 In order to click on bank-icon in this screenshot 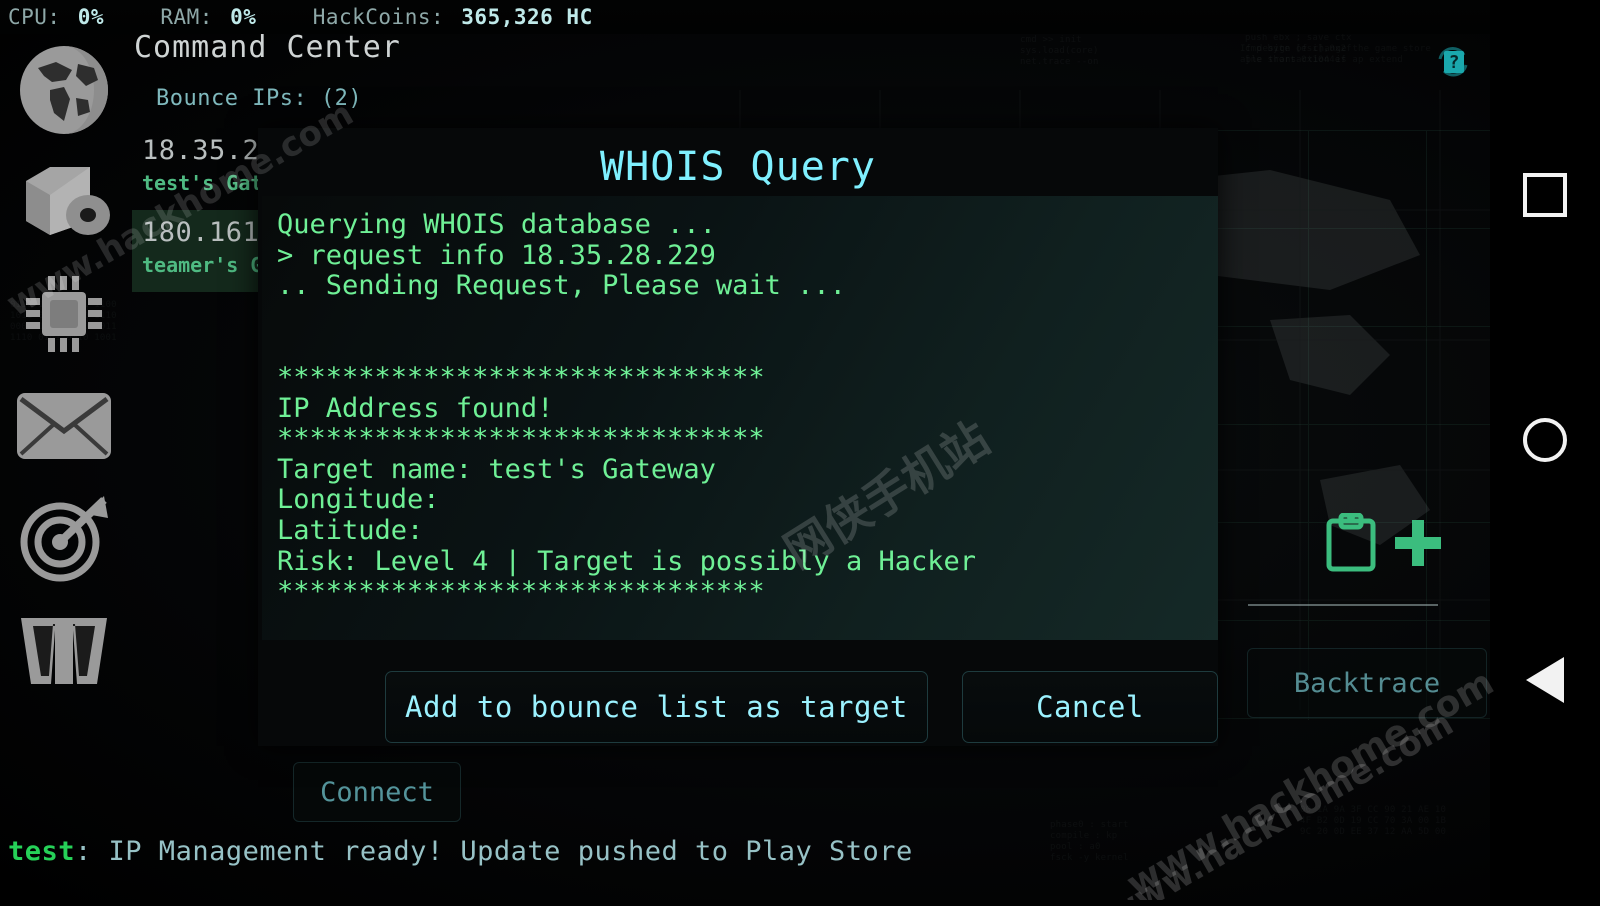, I will do `click(64, 650)`.